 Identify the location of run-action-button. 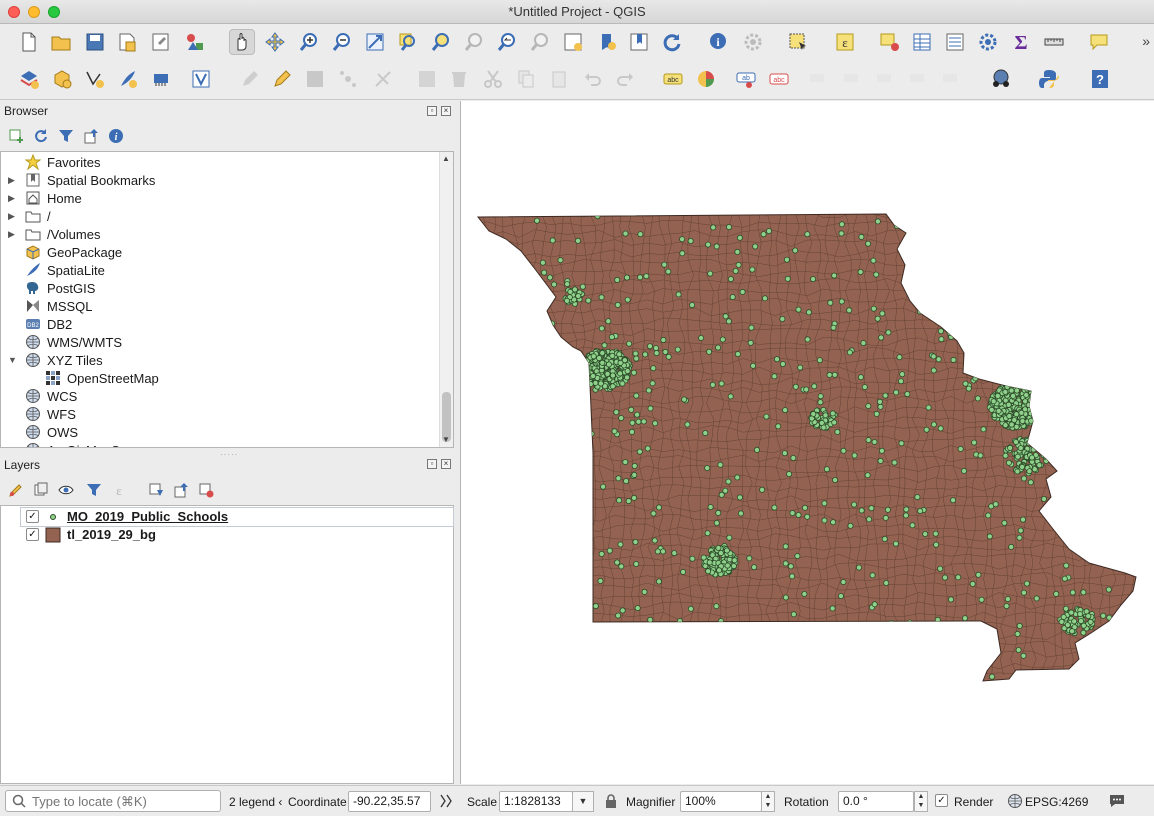
(753, 42).